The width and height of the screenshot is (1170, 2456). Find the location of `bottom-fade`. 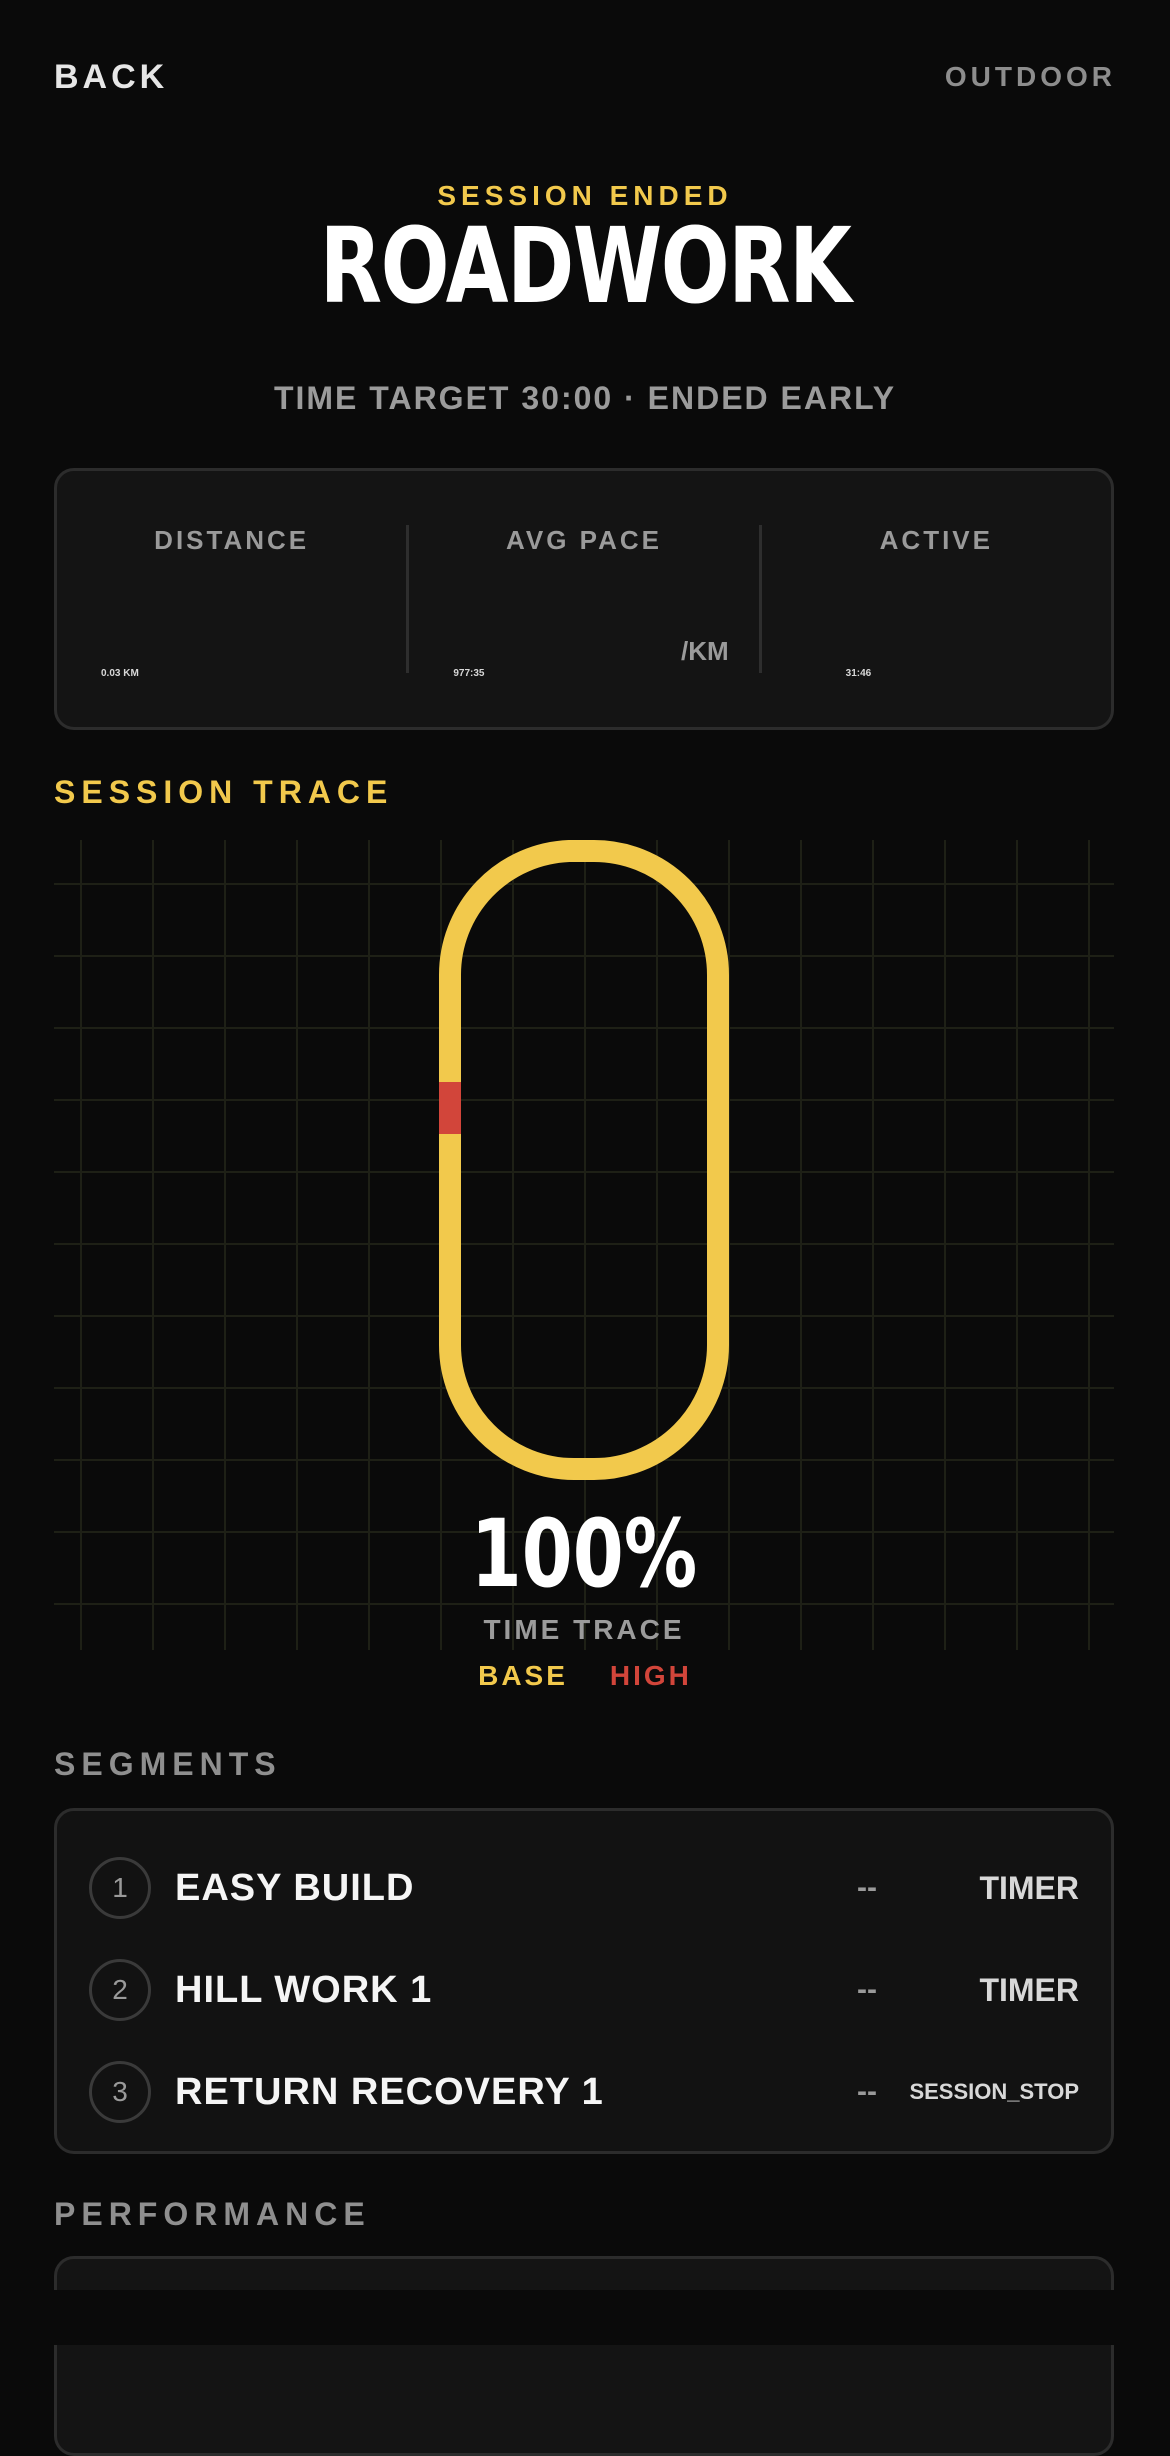

bottom-fade is located at coordinates (585, 2317).